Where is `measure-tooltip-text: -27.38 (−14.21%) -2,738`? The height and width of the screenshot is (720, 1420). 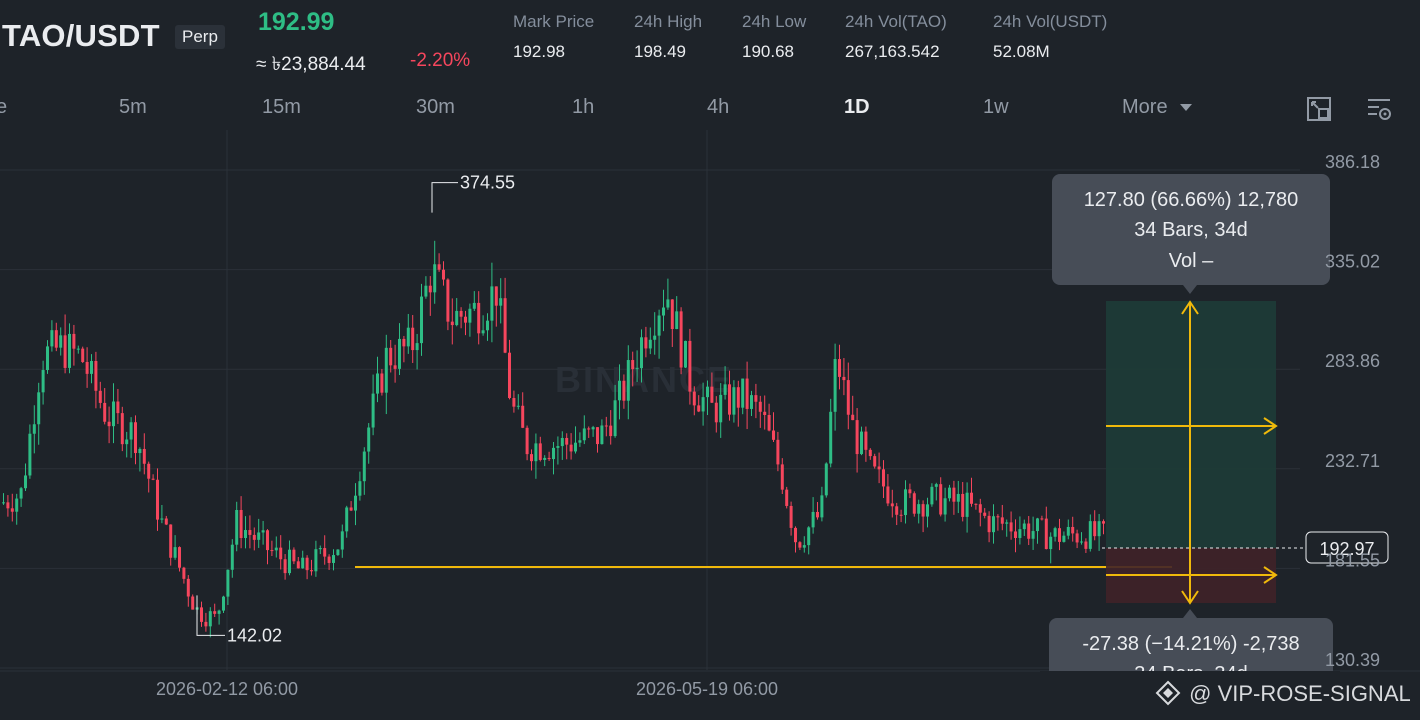
measure-tooltip-text: -27.38 (−14.21%) -2,738 is located at coordinates (1190, 644).